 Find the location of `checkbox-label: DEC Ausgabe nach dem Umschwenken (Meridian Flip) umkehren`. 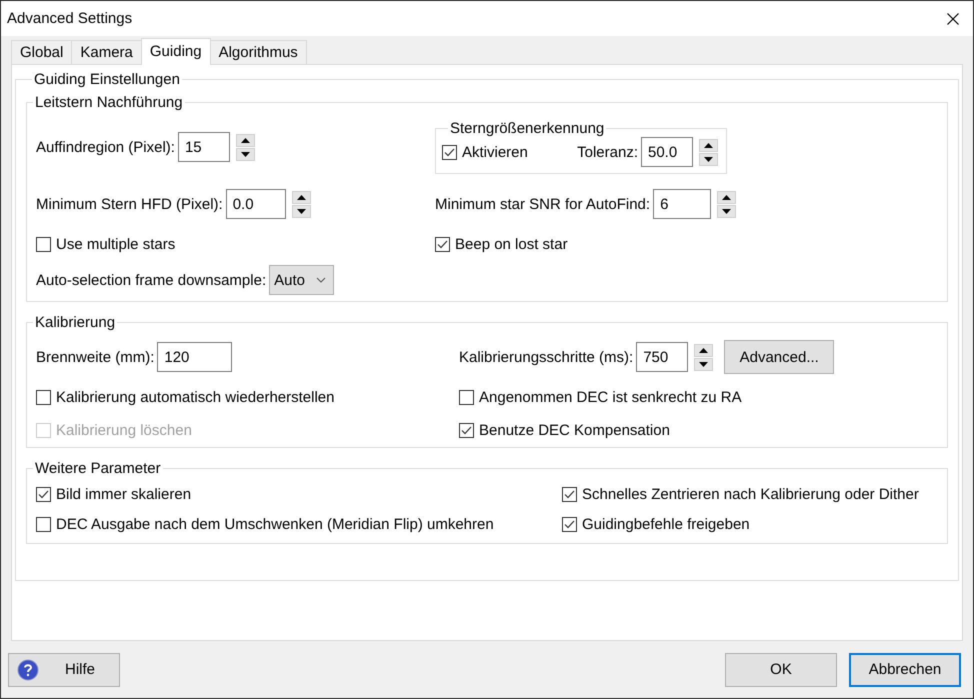

checkbox-label: DEC Ausgabe nach dem Umschwenken (Meridian Flip) umkehren is located at coordinates (275, 524).